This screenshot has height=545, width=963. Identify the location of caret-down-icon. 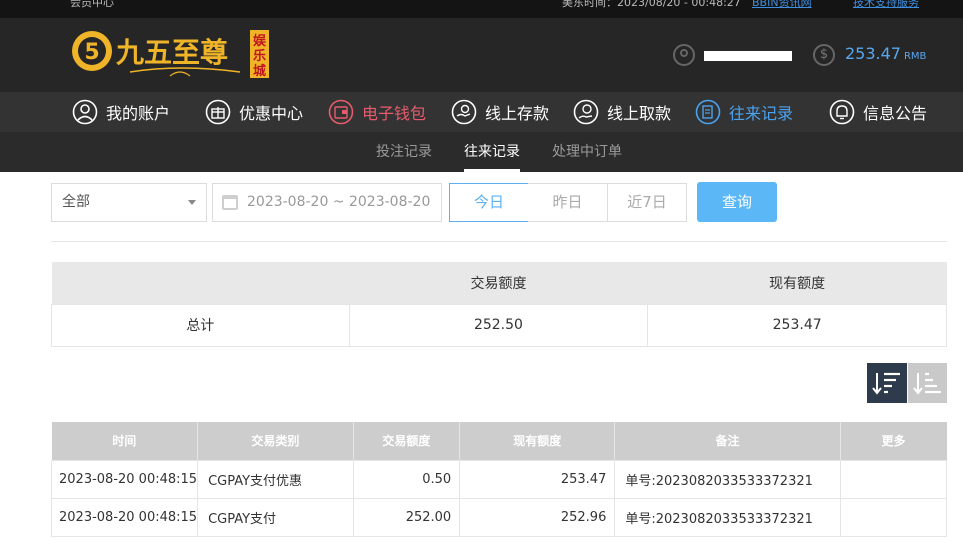
(192, 202).